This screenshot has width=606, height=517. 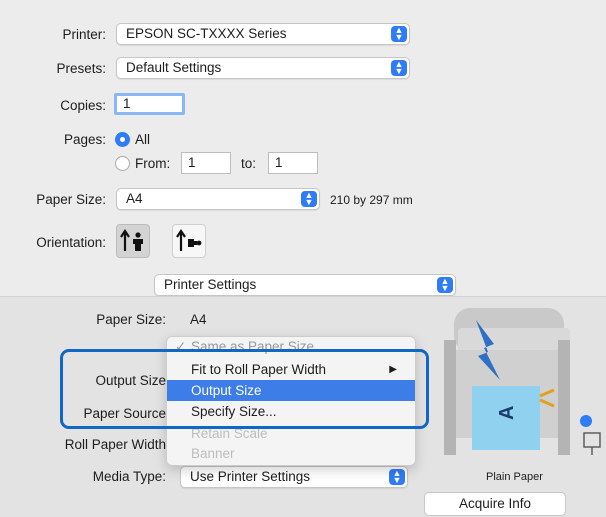 What do you see at coordinates (149, 104) in the screenshot?
I see `copies-field: 1` at bounding box center [149, 104].